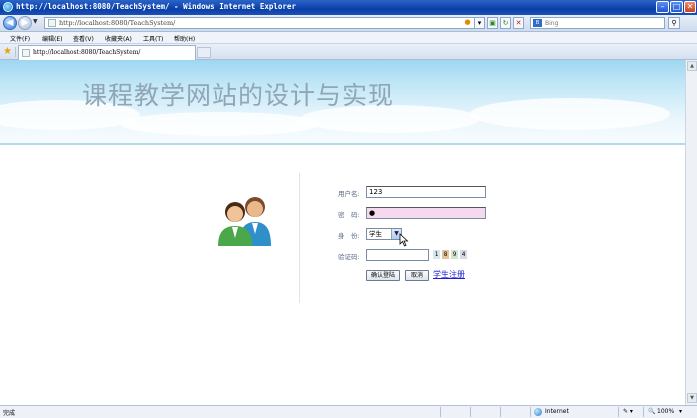  I want to click on history-dropdown-icon: ▼, so click(35, 21).